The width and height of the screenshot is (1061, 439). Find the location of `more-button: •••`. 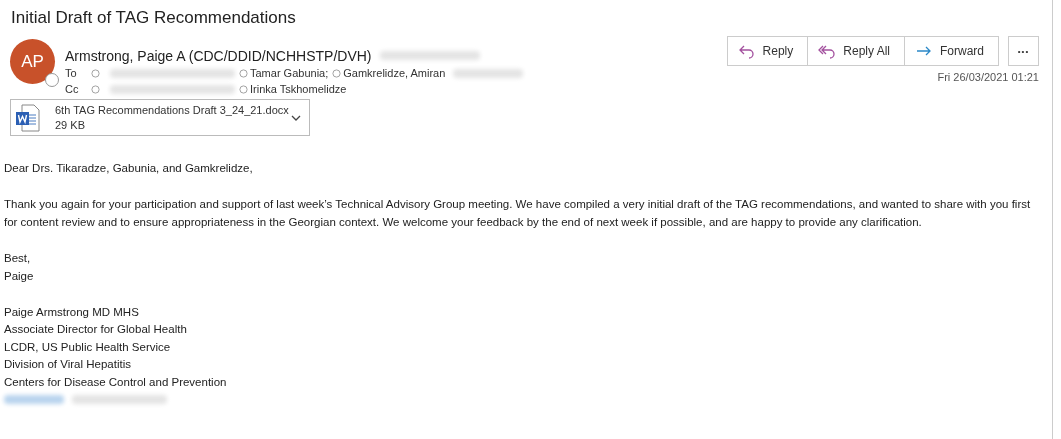

more-button: ••• is located at coordinates (1023, 51).